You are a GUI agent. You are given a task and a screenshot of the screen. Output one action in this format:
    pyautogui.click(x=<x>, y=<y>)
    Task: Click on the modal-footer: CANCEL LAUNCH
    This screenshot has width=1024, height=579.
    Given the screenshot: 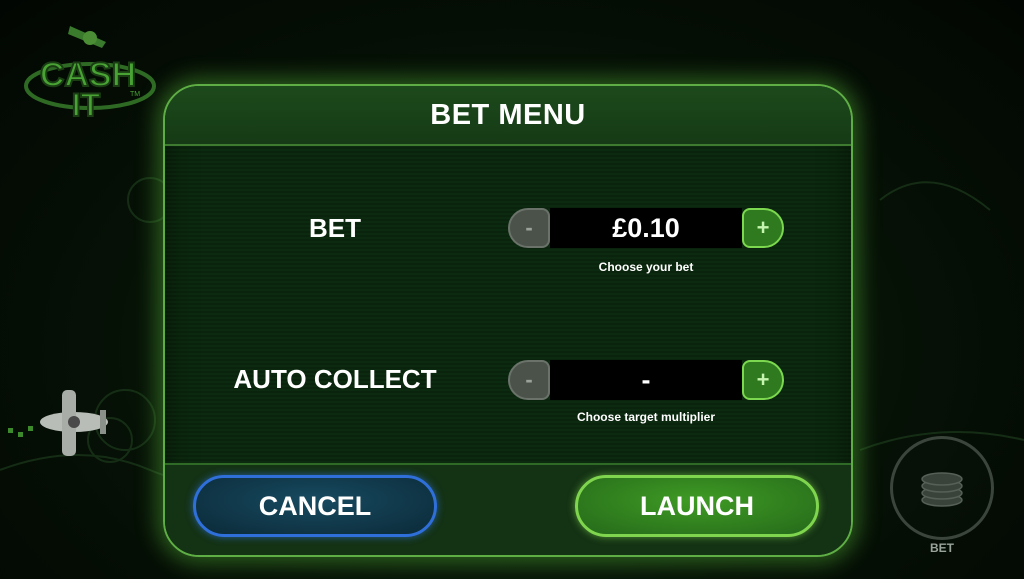 What is the action you would take?
    pyautogui.click(x=508, y=509)
    